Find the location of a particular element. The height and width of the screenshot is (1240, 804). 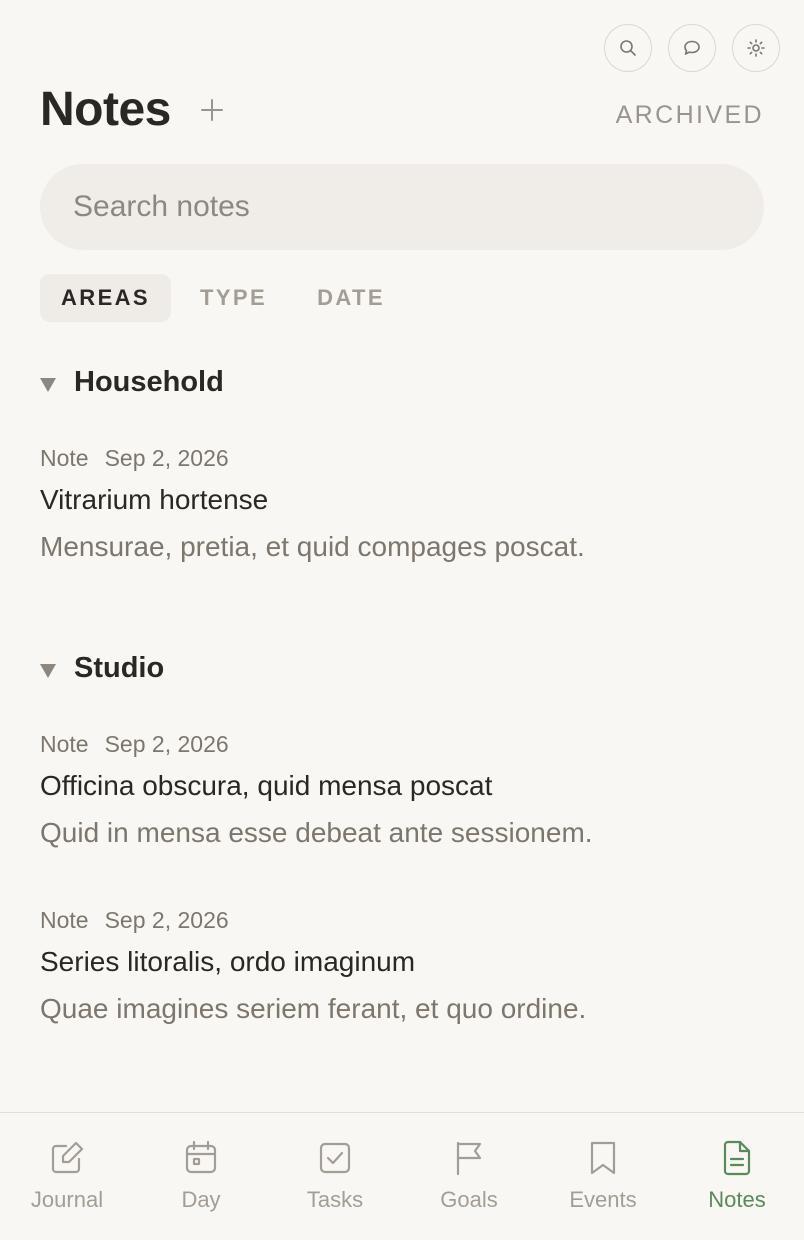

chat-button is located at coordinates (692, 48).